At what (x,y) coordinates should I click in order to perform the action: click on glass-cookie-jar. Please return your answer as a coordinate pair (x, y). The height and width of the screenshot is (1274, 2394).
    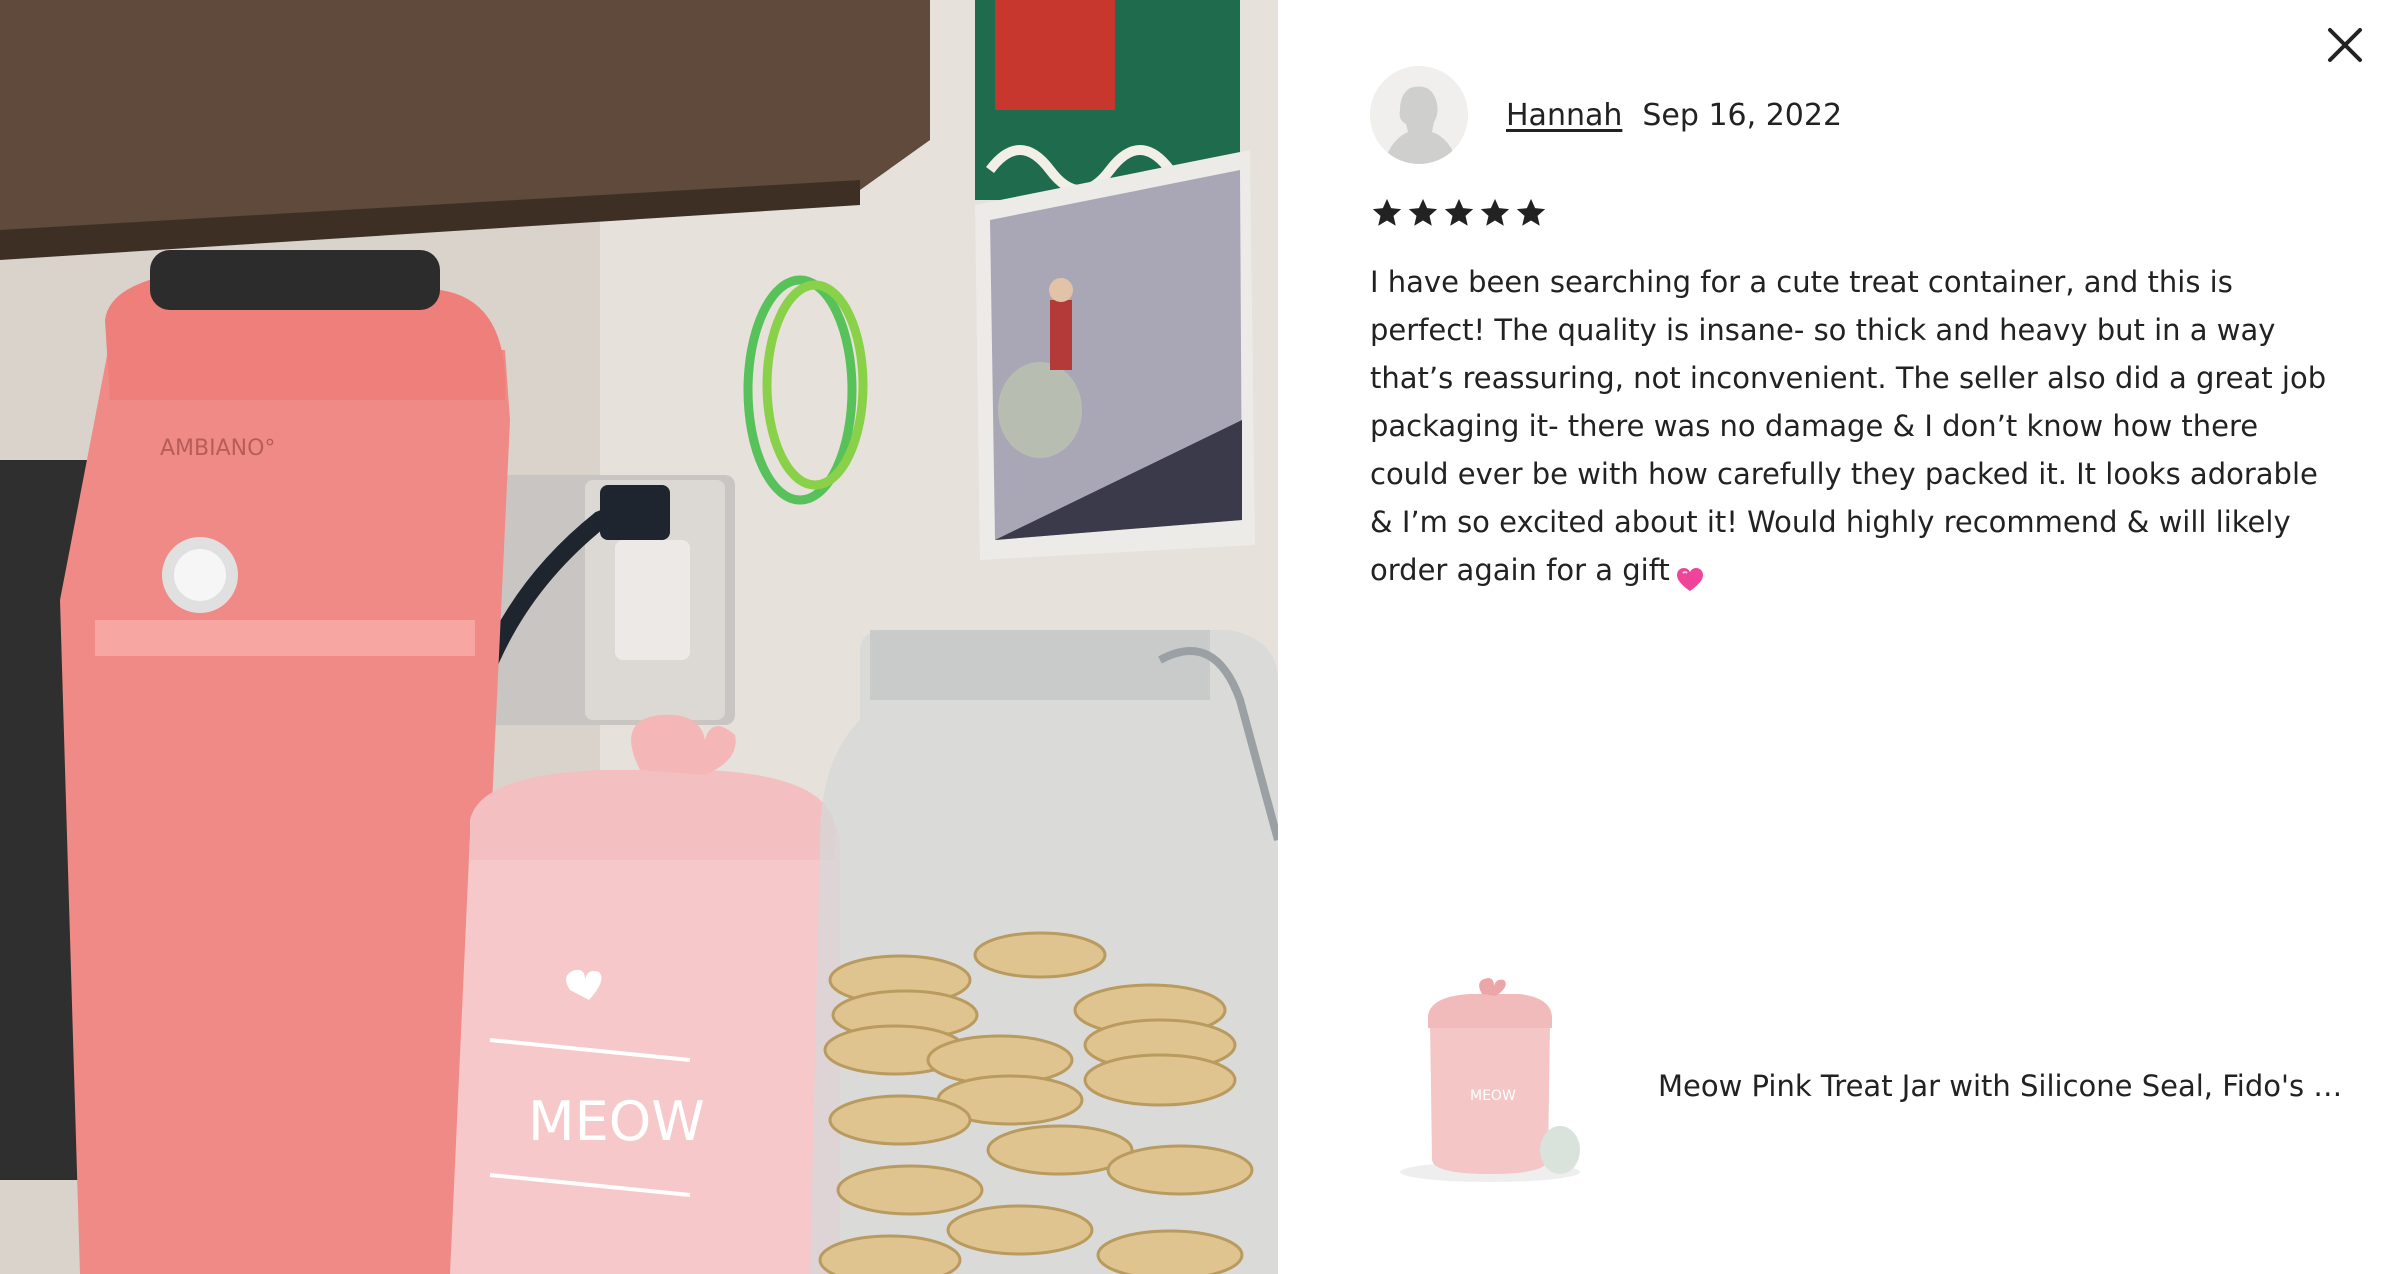
    Looking at the image, I should click on (1044, 952).